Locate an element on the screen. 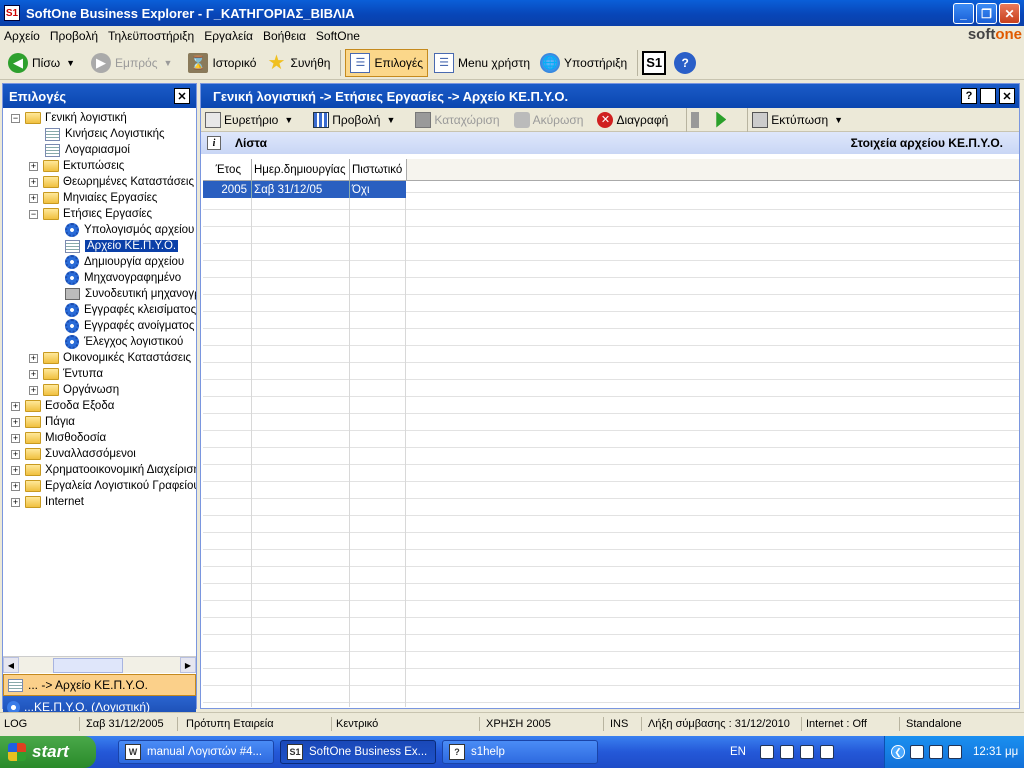 Image resolution: width=1024 pixels, height=768 pixels. star-icon: ★ is located at coordinates (276, 63).